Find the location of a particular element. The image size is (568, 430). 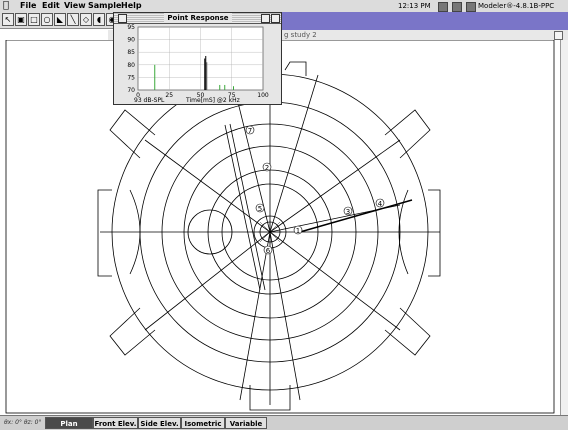

svg-text: 6 is located at coordinates (268, 251).